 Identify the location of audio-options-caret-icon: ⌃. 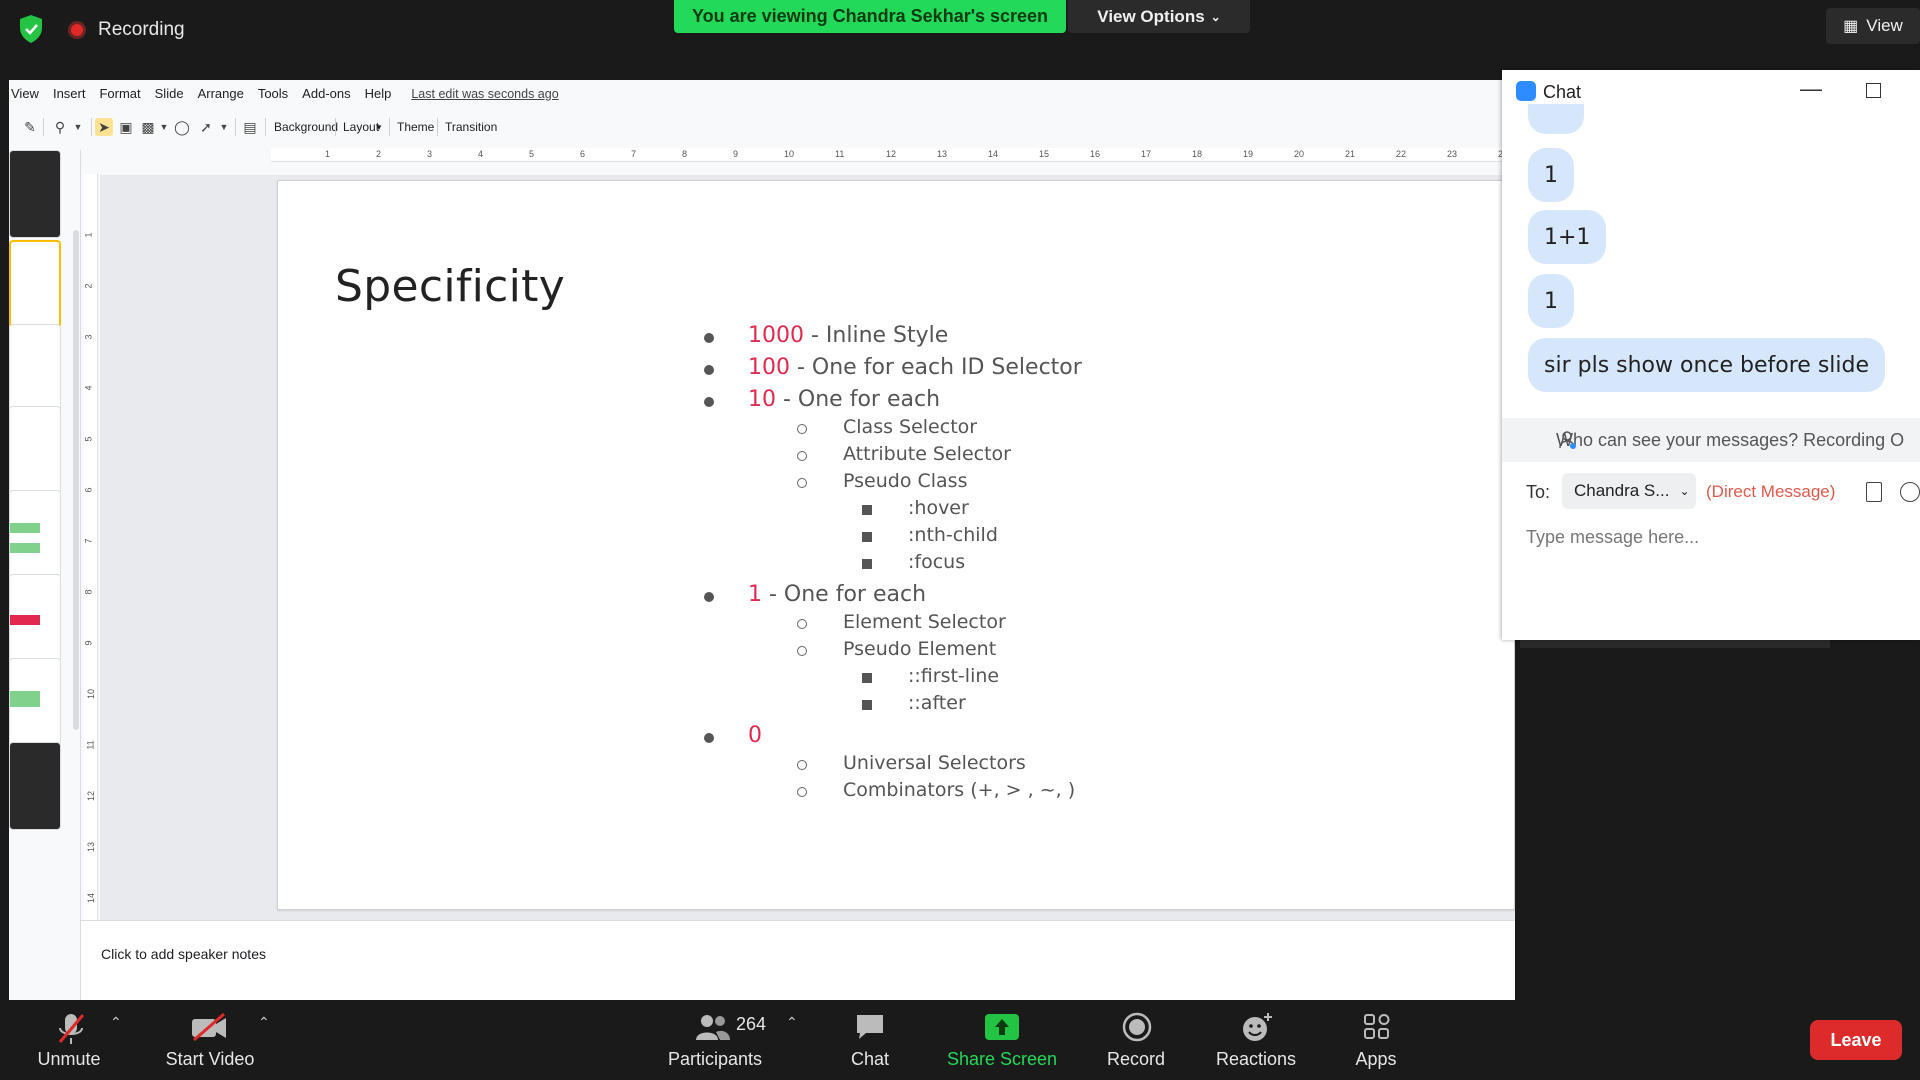
(116, 1022).